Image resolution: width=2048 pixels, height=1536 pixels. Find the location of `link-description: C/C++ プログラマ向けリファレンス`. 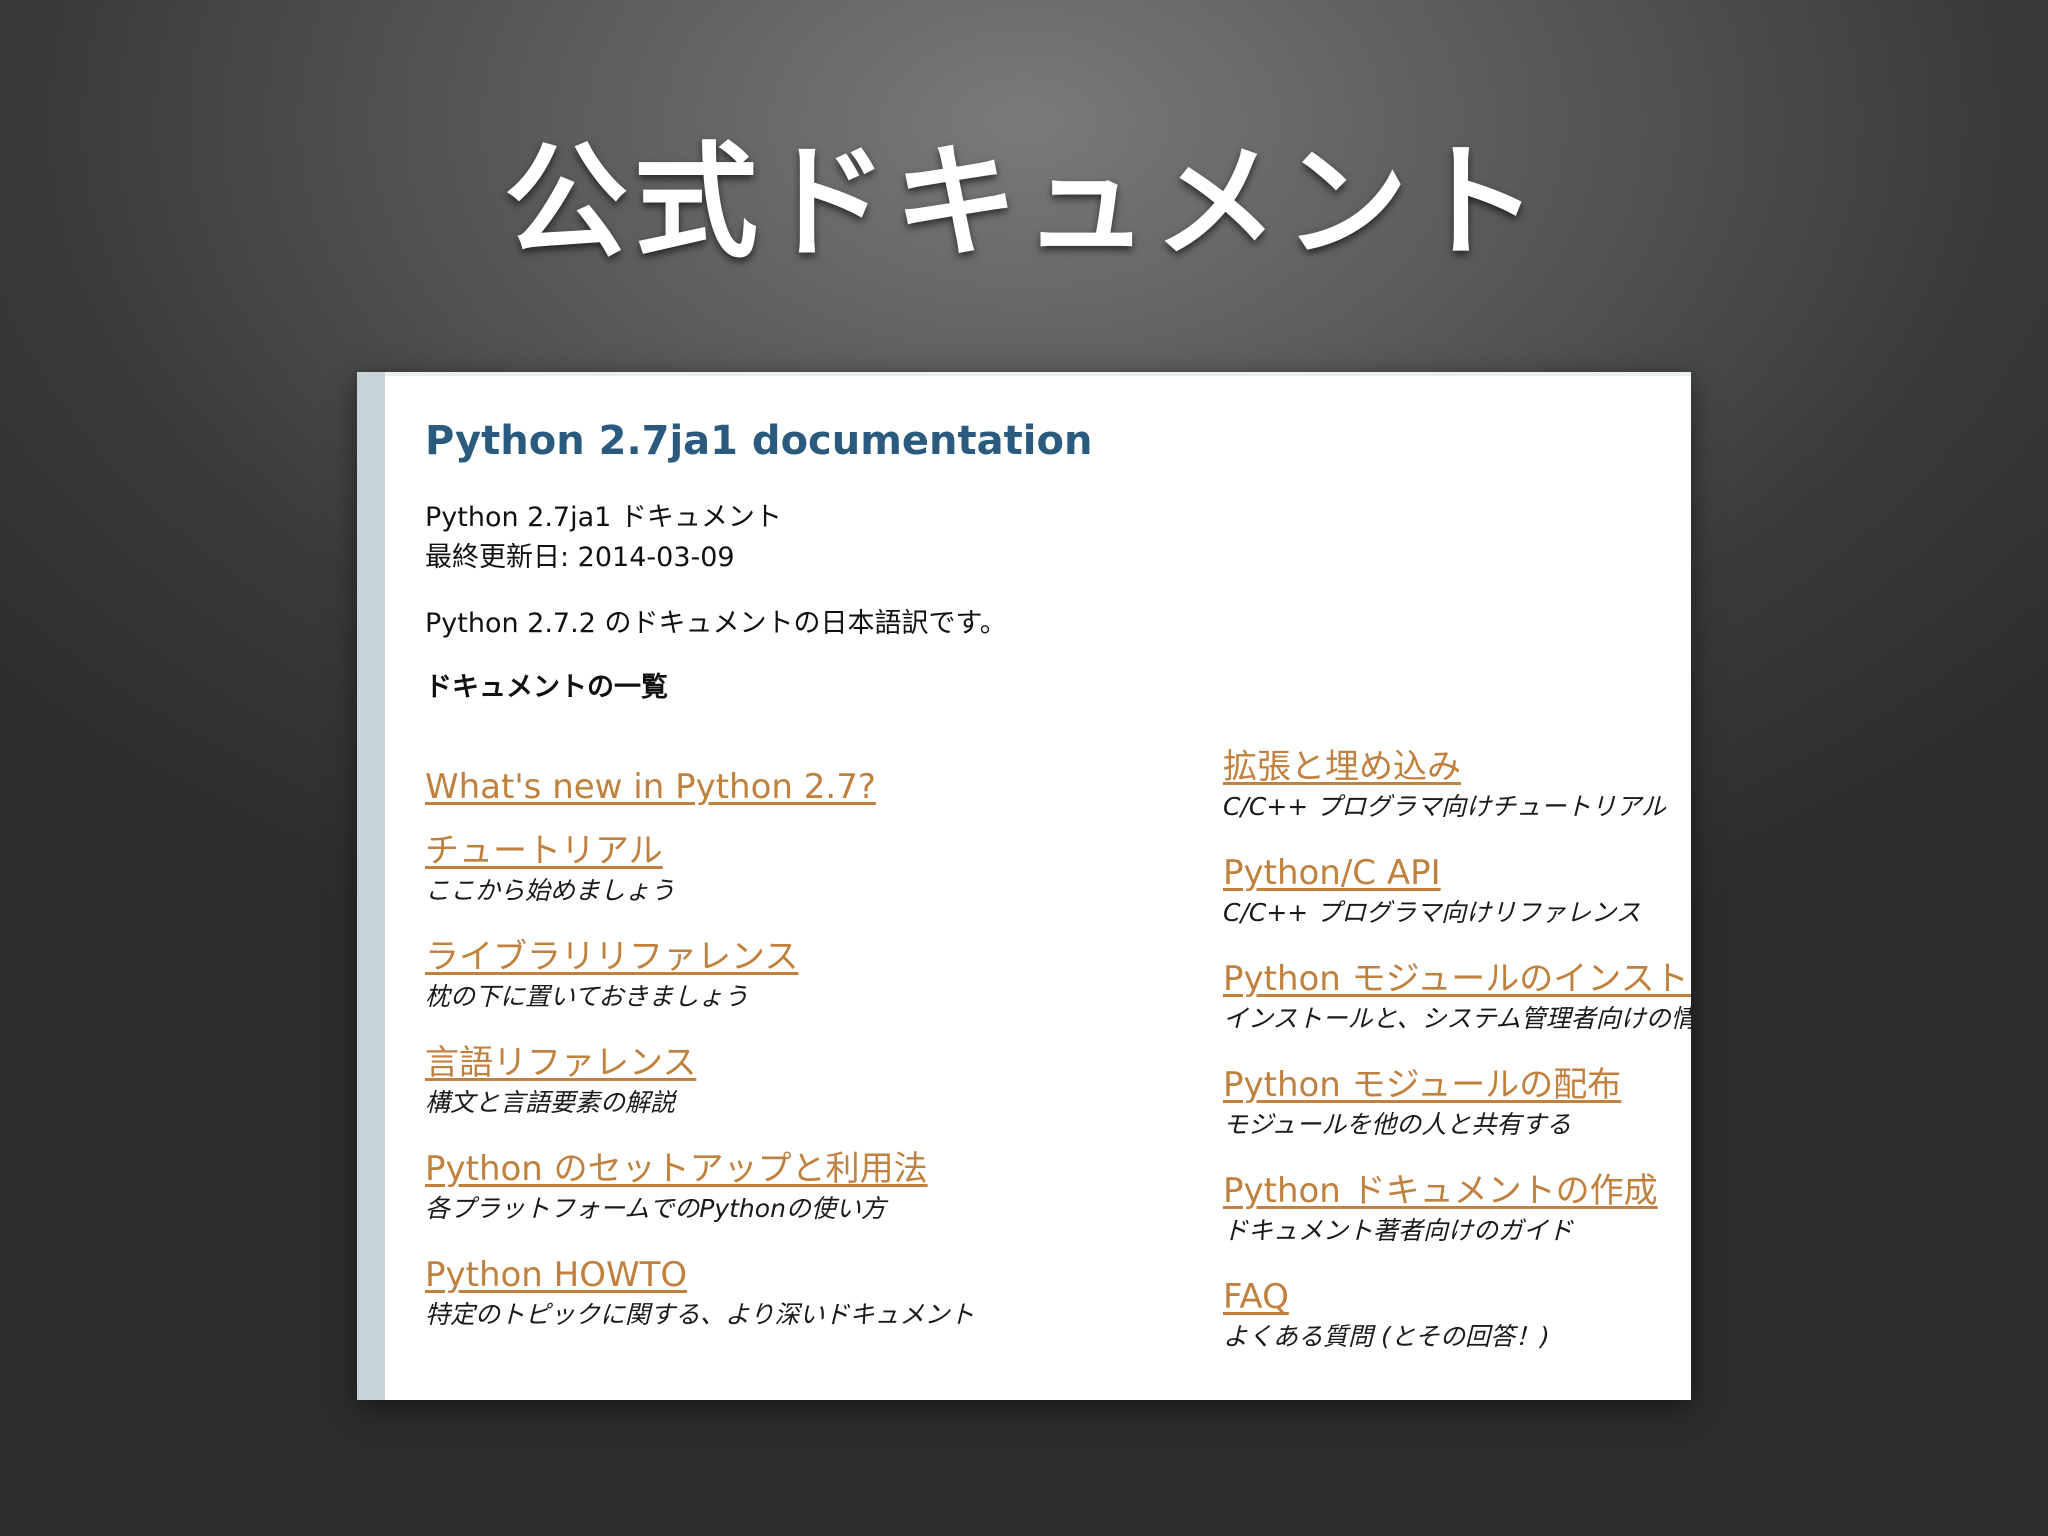

link-description: C/C++ プログラマ向けリファレンス is located at coordinates (1432, 912).